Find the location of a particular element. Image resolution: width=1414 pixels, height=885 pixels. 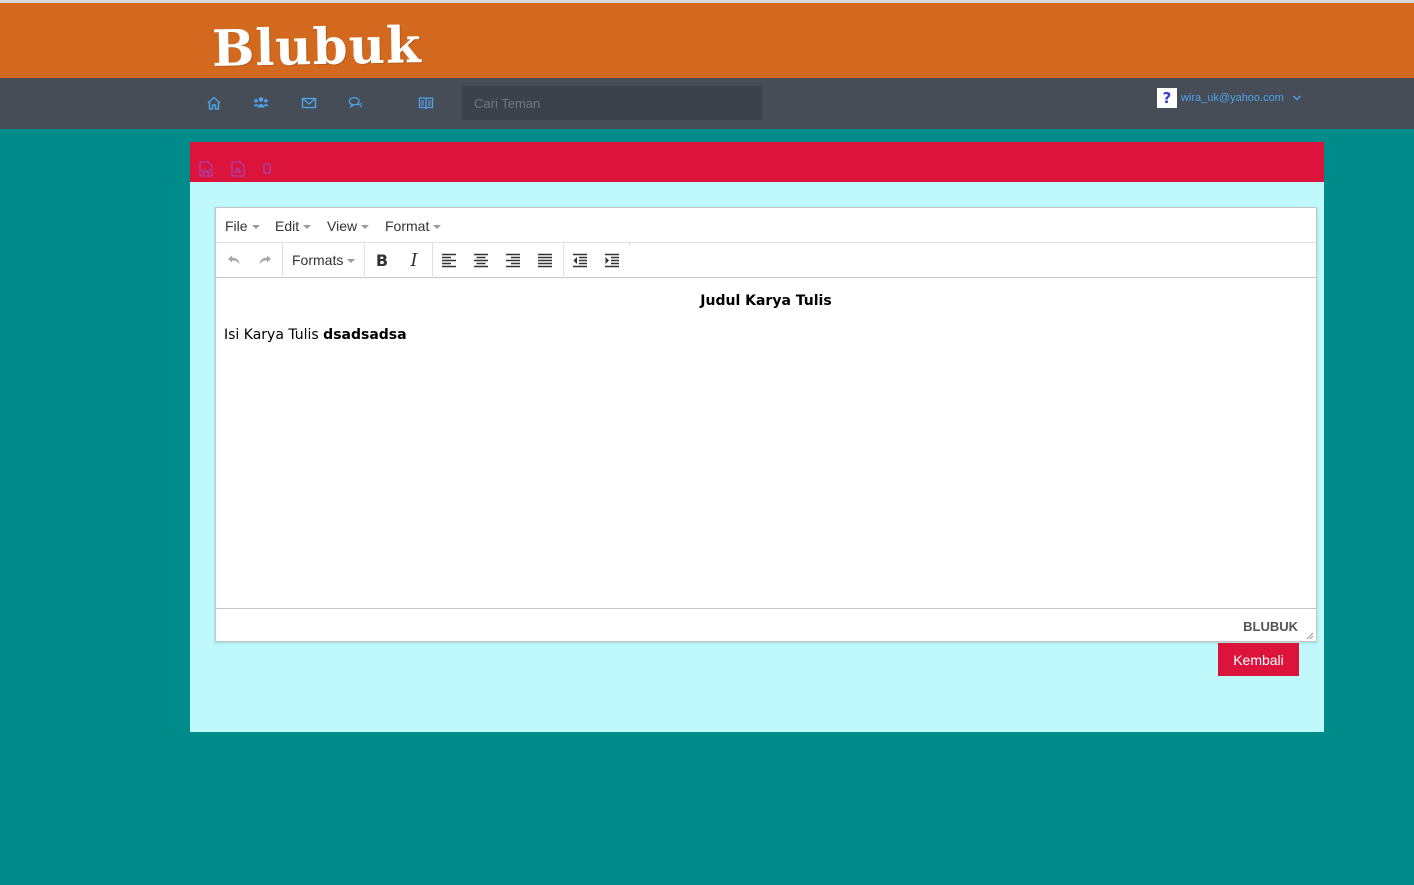

bold-button: B is located at coordinates (382, 260).